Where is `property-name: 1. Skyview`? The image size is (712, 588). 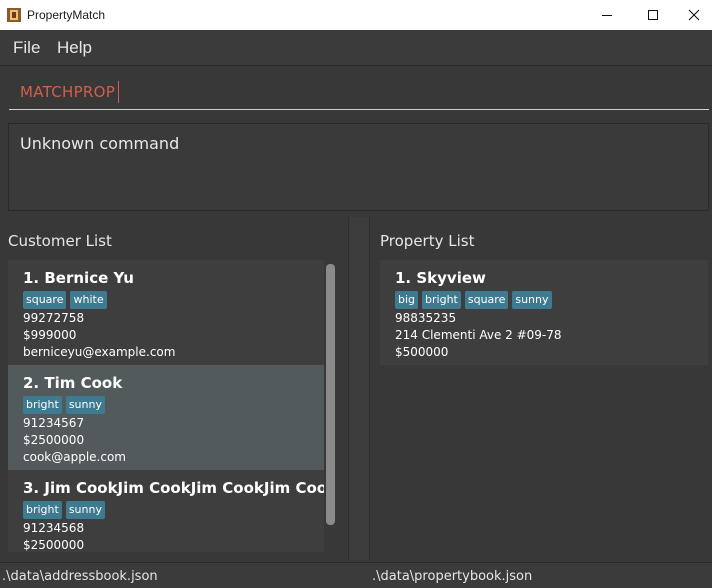 property-name: 1. Skyview is located at coordinates (440, 278).